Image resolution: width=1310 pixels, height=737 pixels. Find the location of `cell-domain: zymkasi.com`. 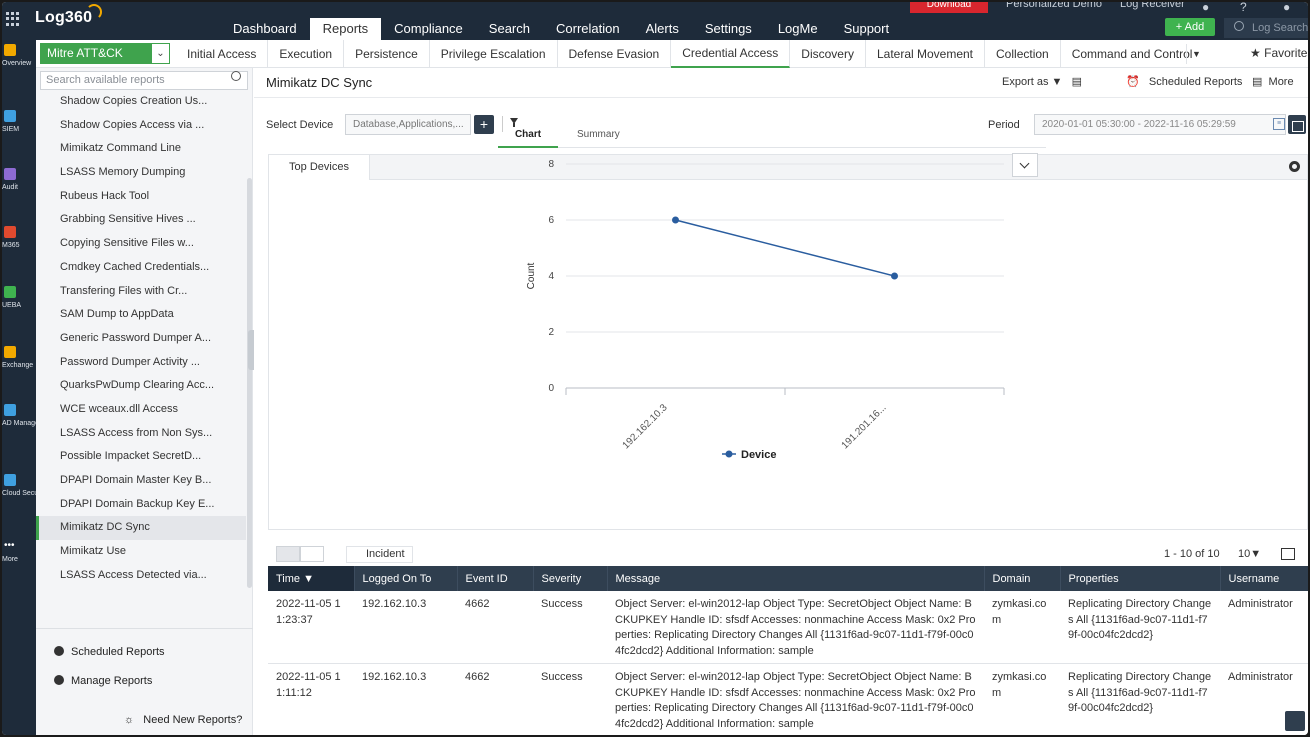

cell-domain: zymkasi.com is located at coordinates (1022, 627).